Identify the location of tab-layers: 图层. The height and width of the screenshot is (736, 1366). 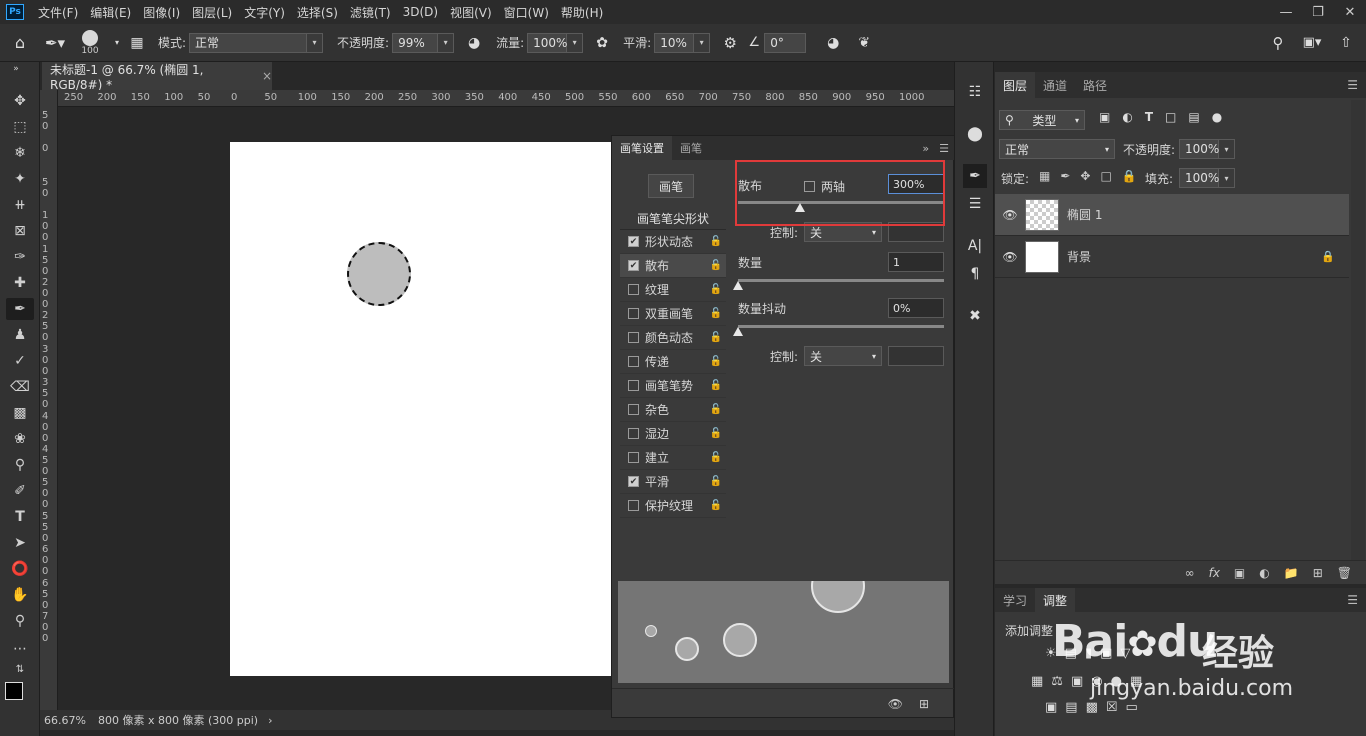
(1015, 85).